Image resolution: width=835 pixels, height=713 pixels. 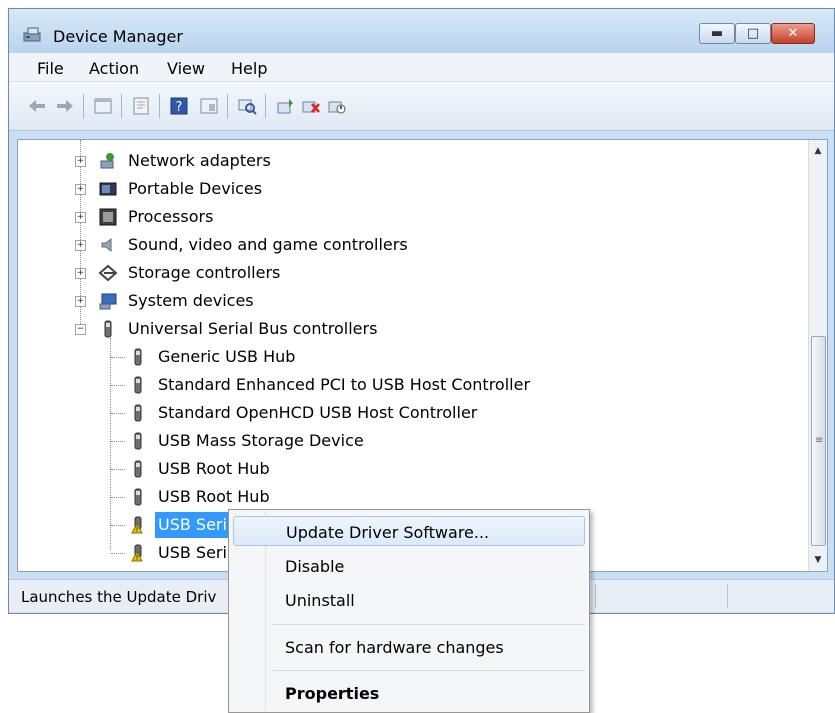 What do you see at coordinates (191, 300) in the screenshot?
I see `tree-item-label: System devices` at bounding box center [191, 300].